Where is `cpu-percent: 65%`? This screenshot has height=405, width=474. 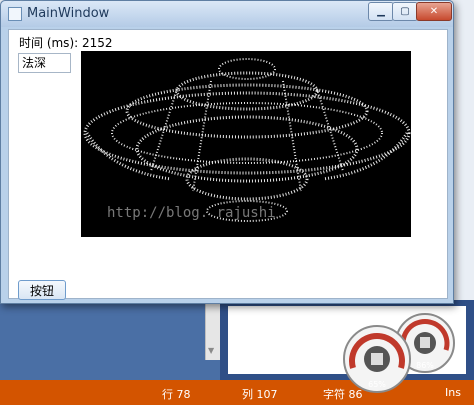 cpu-percent: 65% is located at coordinates (377, 384).